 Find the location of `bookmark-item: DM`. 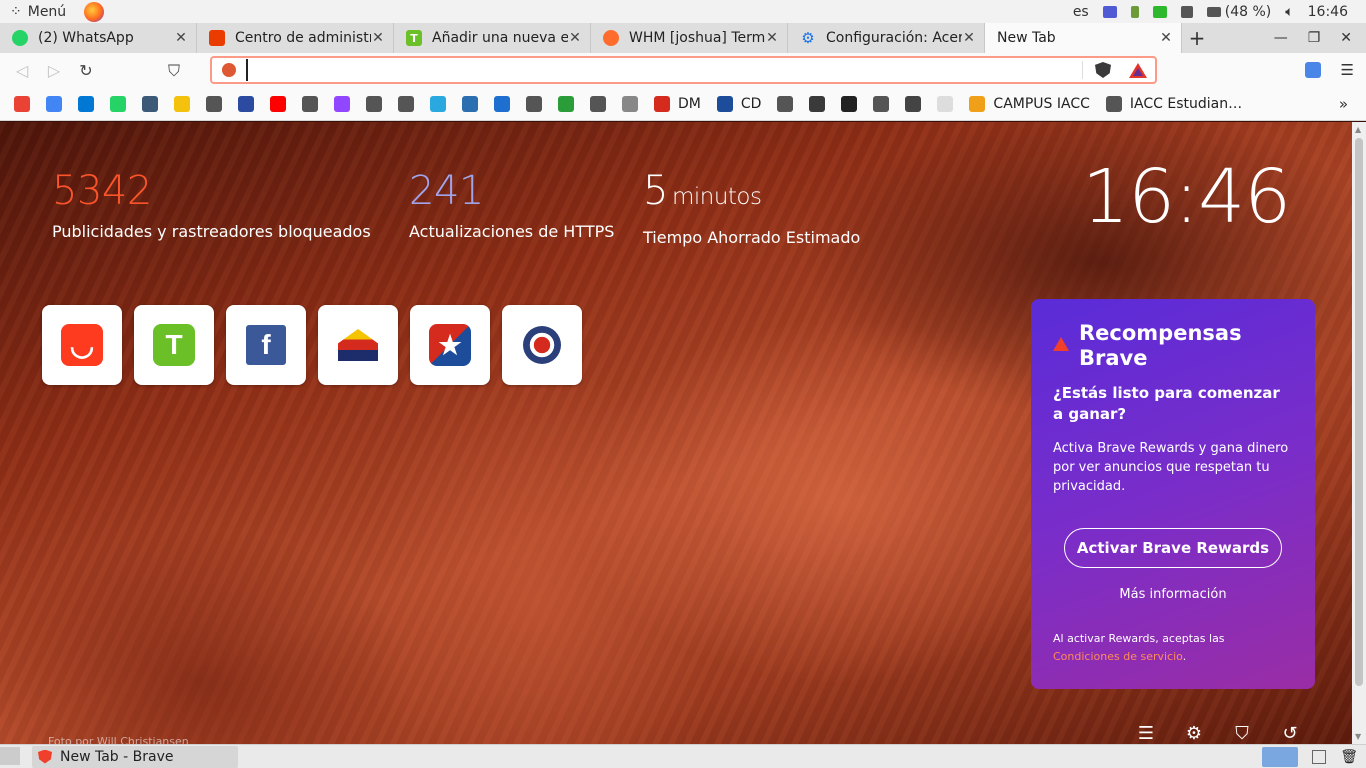

bookmark-item: DM is located at coordinates (677, 104).